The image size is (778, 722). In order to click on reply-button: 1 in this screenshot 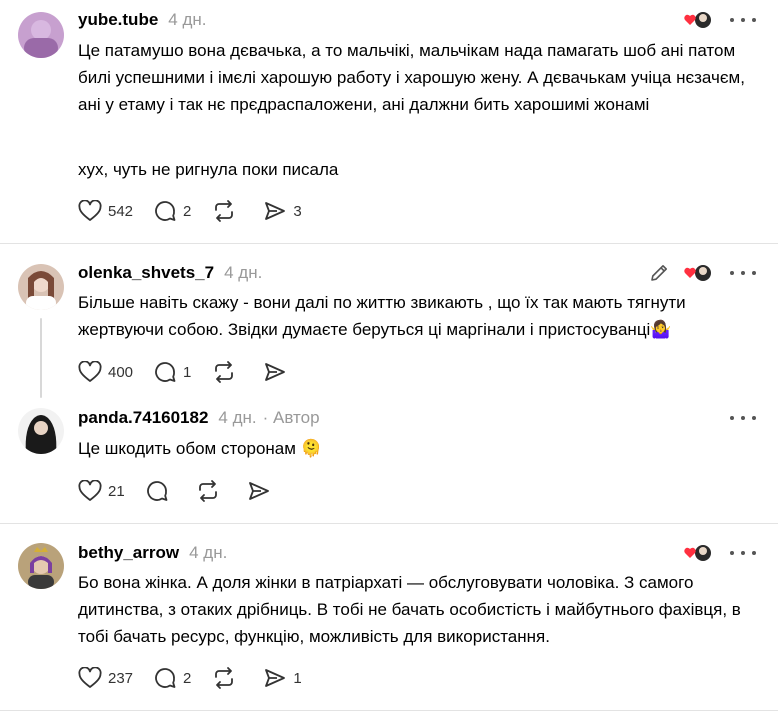, I will do `click(172, 372)`.